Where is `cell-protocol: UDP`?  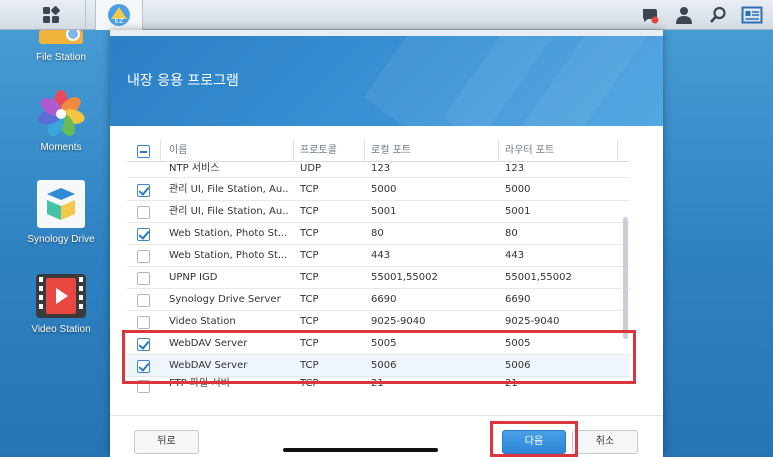 cell-protocol: UDP is located at coordinates (311, 168).